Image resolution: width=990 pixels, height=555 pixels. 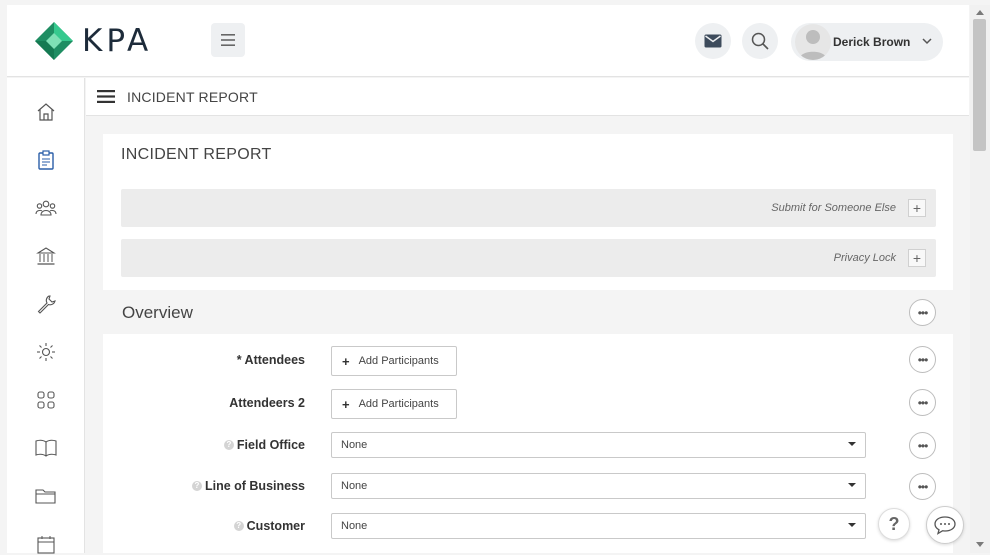 I want to click on overview-section-header: Overview •••, so click(x=528, y=312).